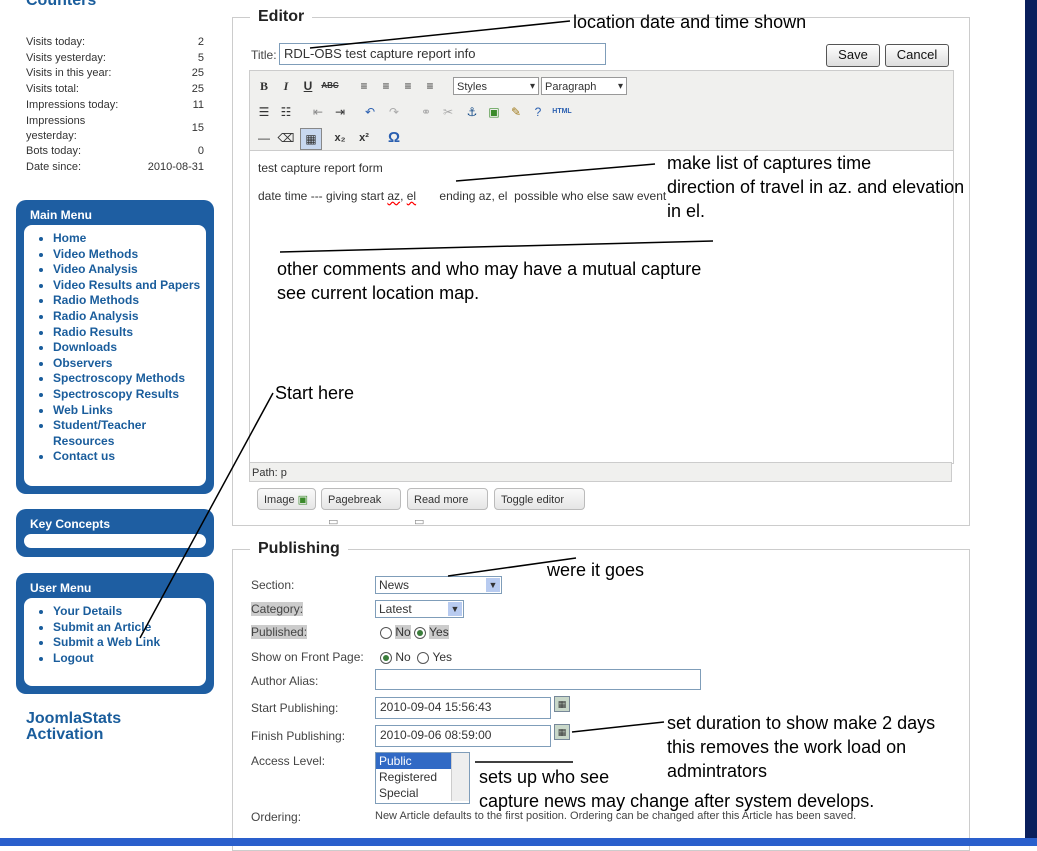 The height and width of the screenshot is (851, 1037). What do you see at coordinates (717, 771) in the screenshot?
I see `annotation-duration: admintrators` at bounding box center [717, 771].